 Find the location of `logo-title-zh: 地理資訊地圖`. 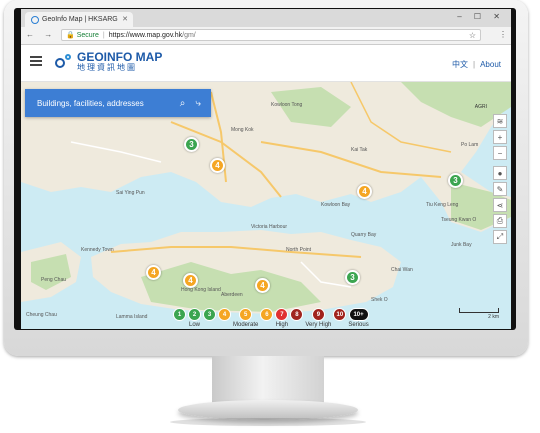

logo-title-zh: 地理資訊地圖 is located at coordinates (107, 67).